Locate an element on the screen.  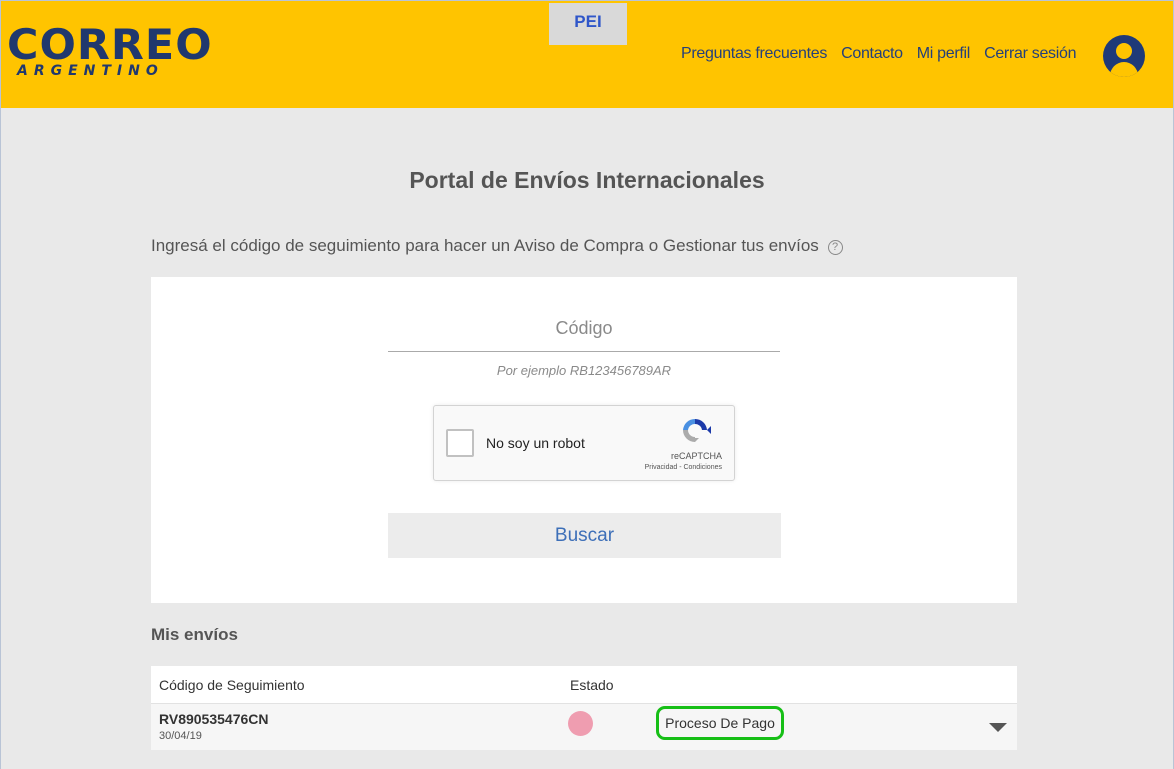
nav-logout-link: Cerrar sesión is located at coordinates (1030, 54).